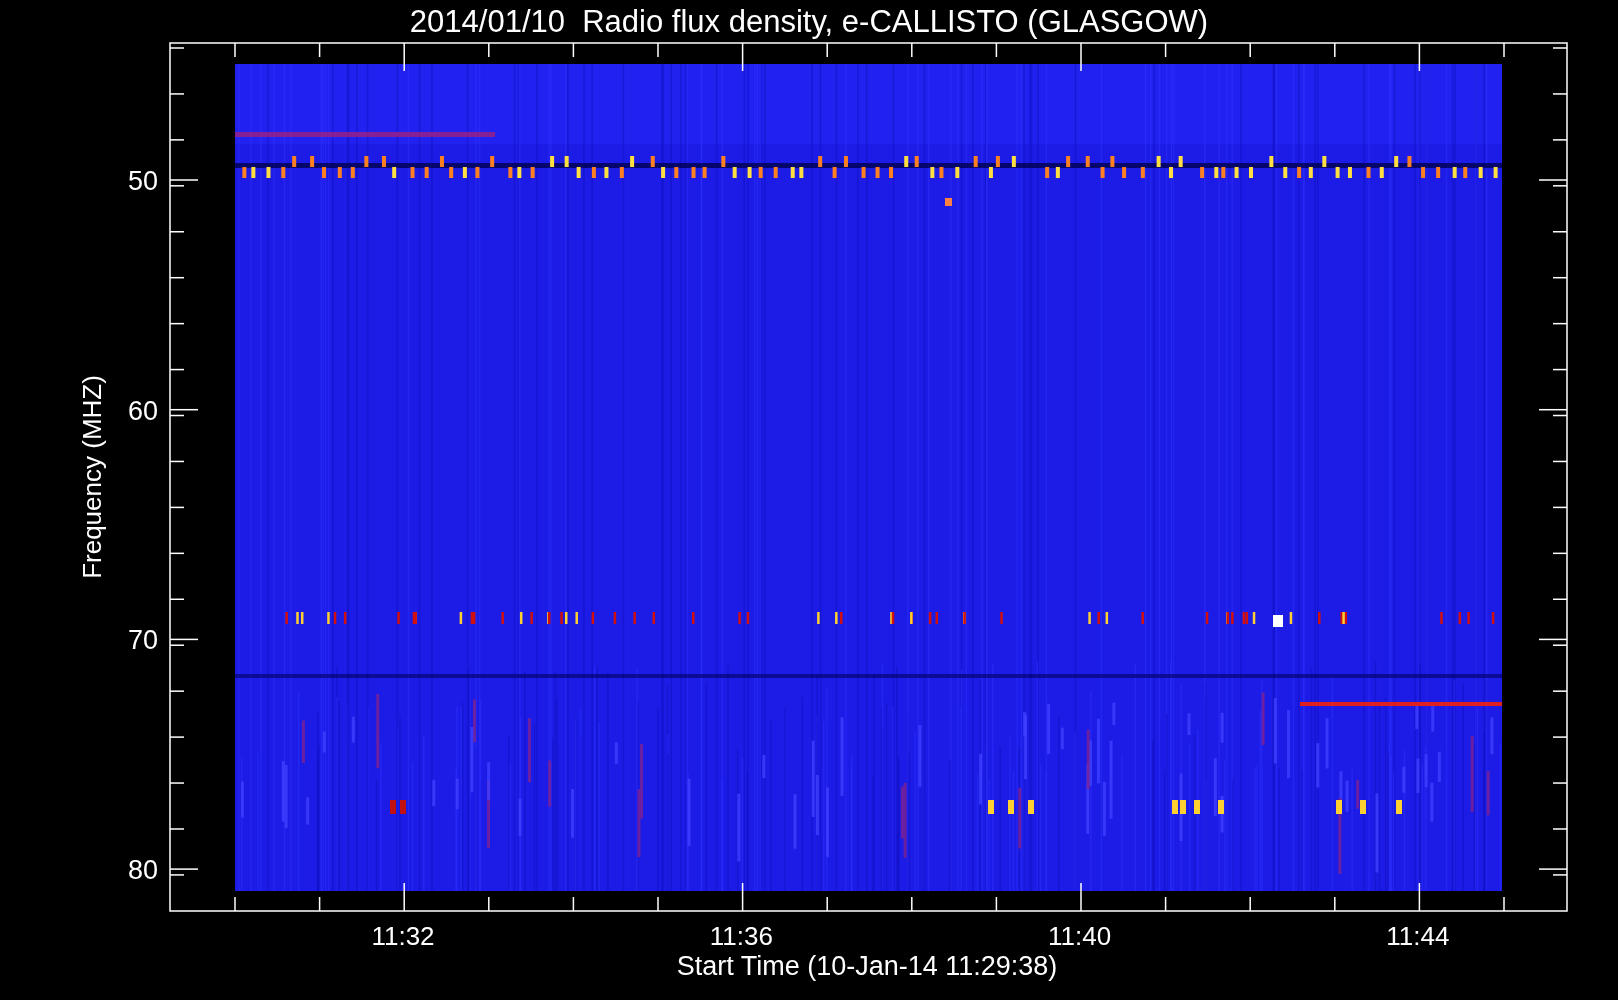  Describe the element at coordinates (142, 181) in the screenshot. I see `y-tick-label: 50` at that location.